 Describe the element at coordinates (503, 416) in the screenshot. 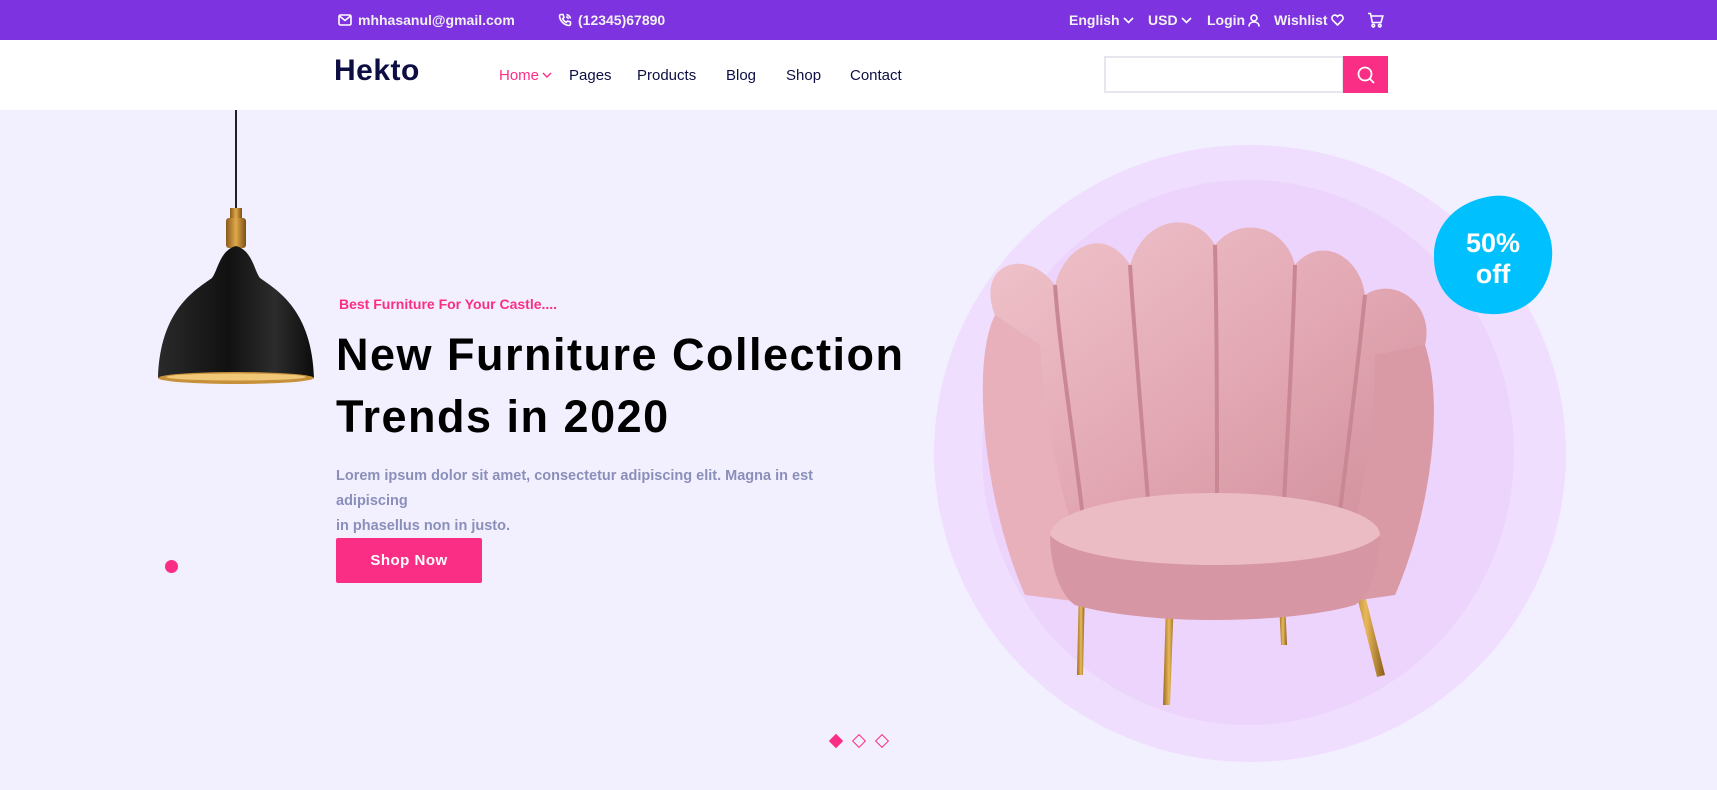

I see `hero-title-line2: Trends in 2020` at that location.